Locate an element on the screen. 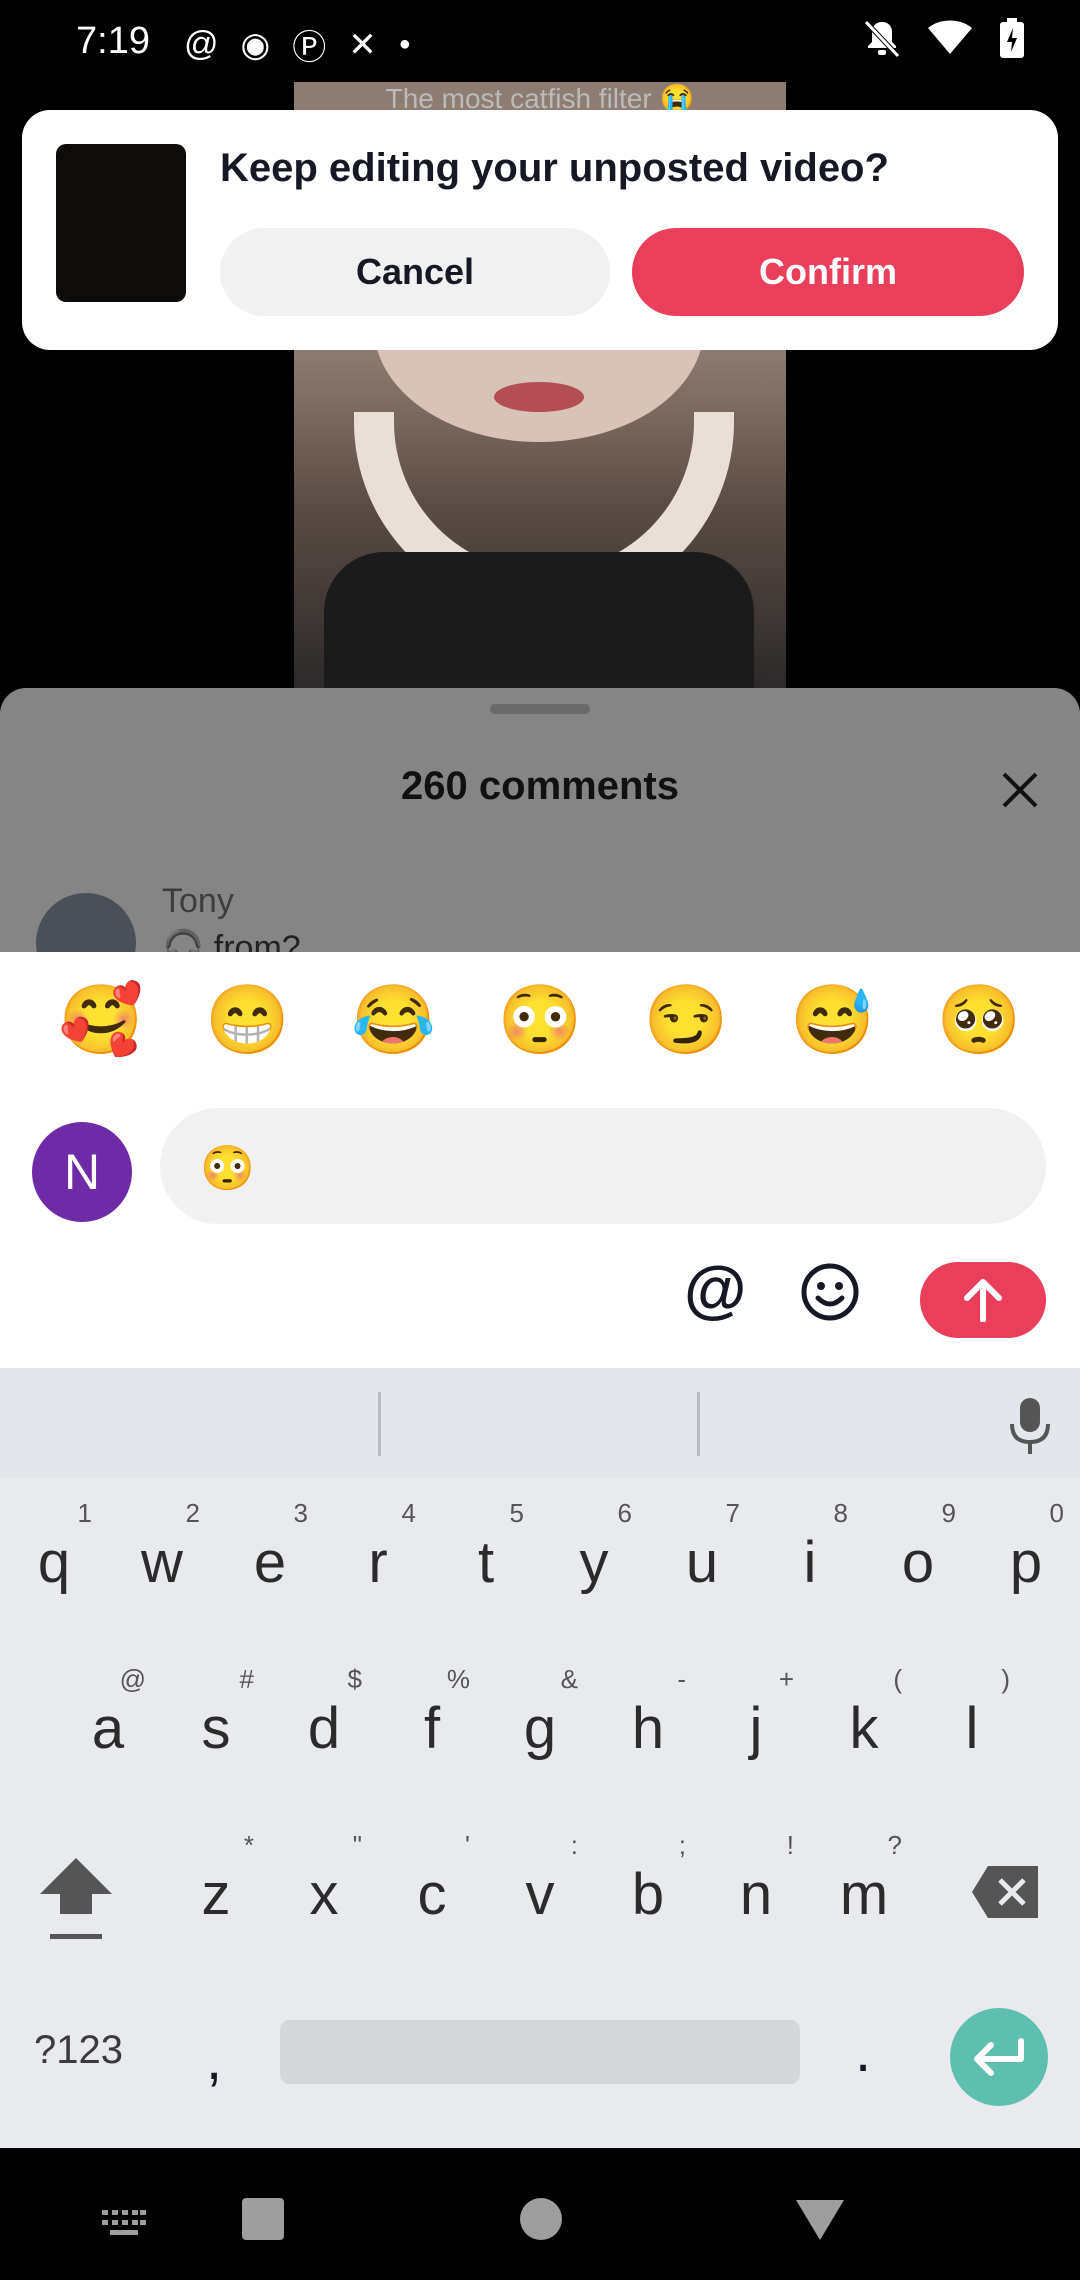 The image size is (1080, 2280). key-label: j is located at coordinates (756, 1728).